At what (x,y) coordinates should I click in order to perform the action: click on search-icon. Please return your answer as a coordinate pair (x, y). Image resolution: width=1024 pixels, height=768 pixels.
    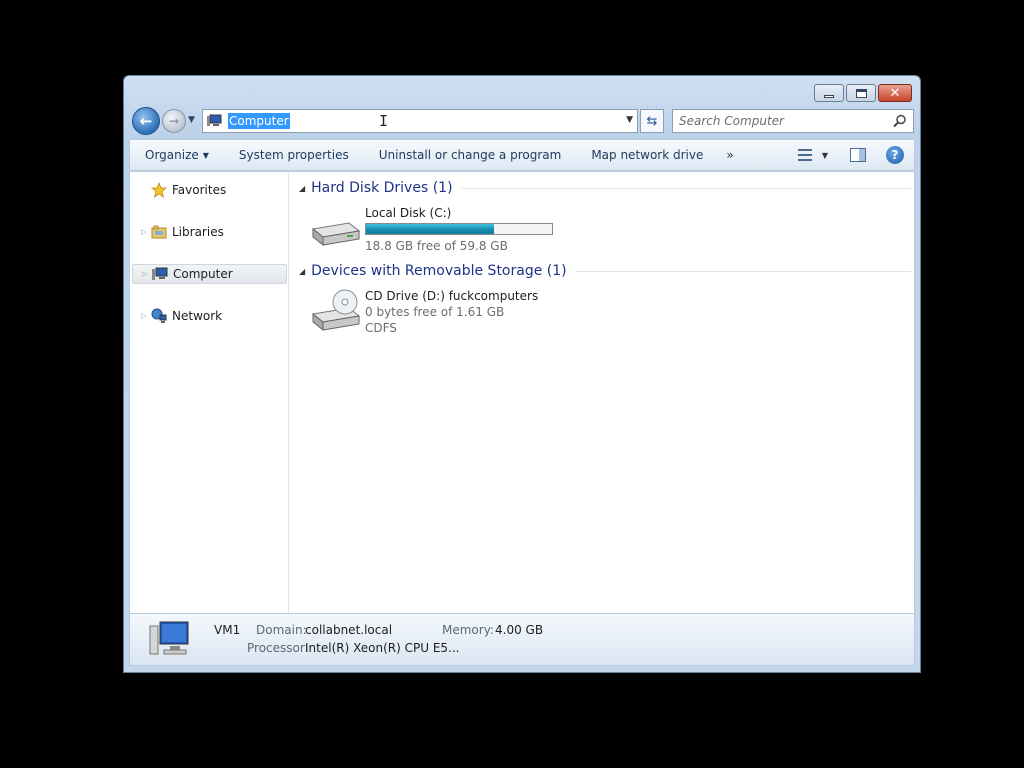
    Looking at the image, I should click on (900, 122).